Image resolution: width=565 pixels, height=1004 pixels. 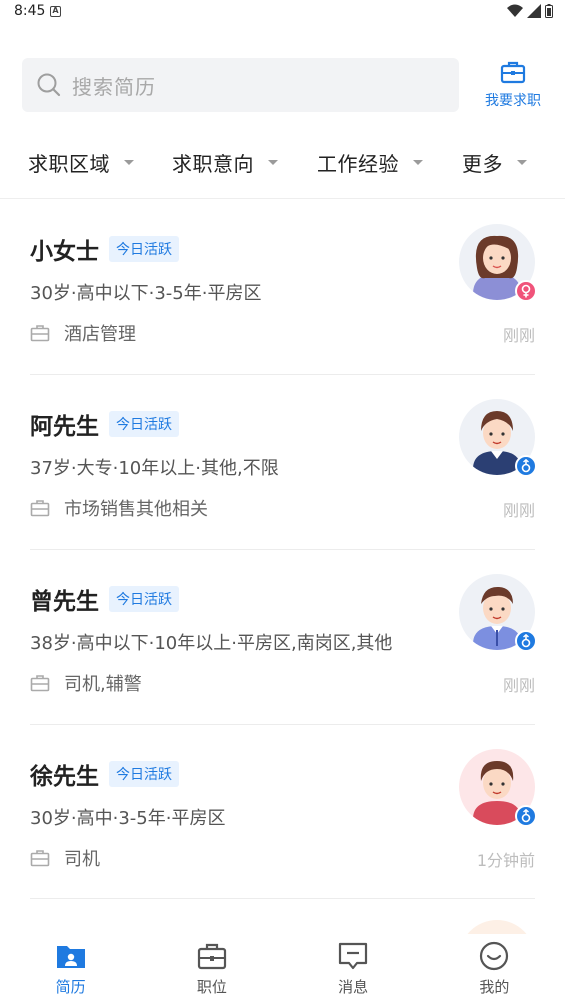 What do you see at coordinates (103, 684) in the screenshot?
I see `intent-text: 司机,辅警` at bounding box center [103, 684].